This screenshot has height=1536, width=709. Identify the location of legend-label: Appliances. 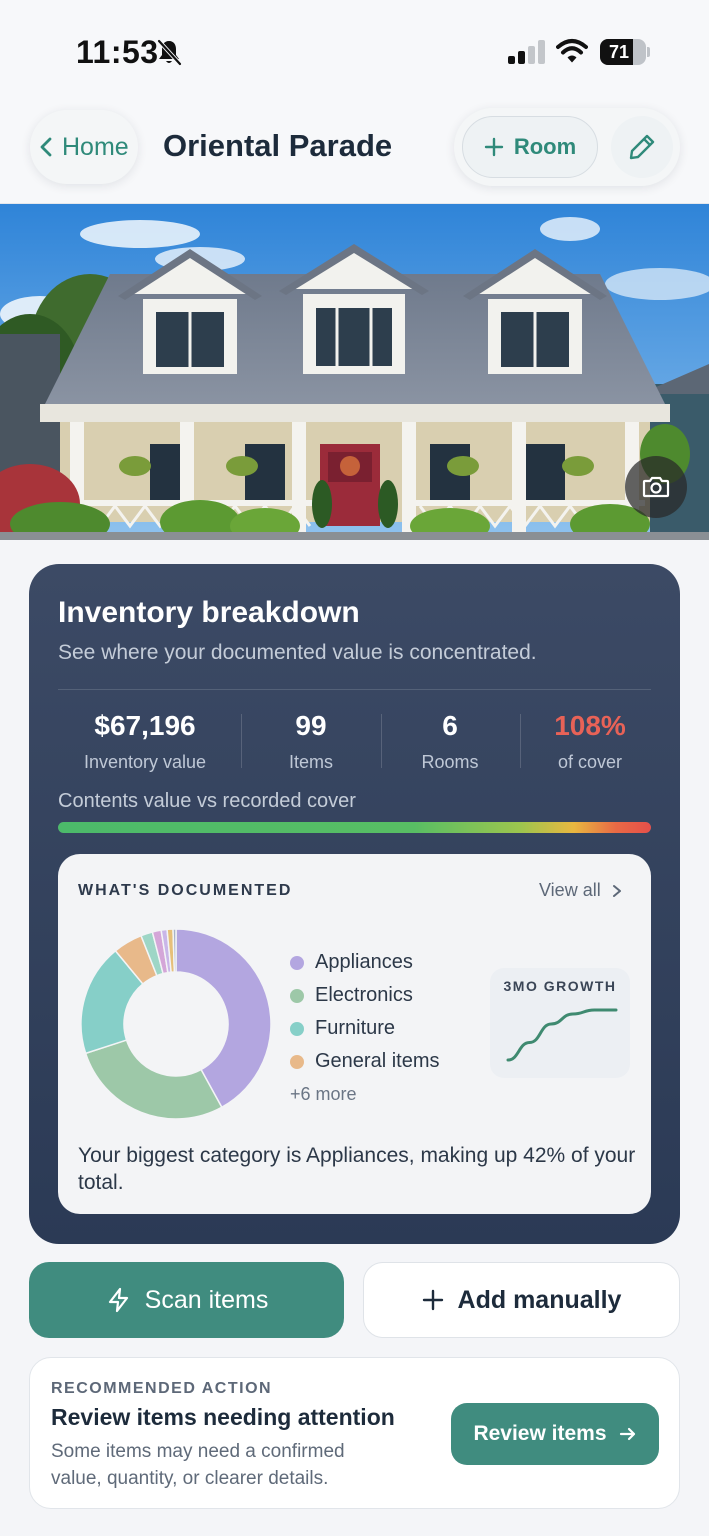
(364, 962).